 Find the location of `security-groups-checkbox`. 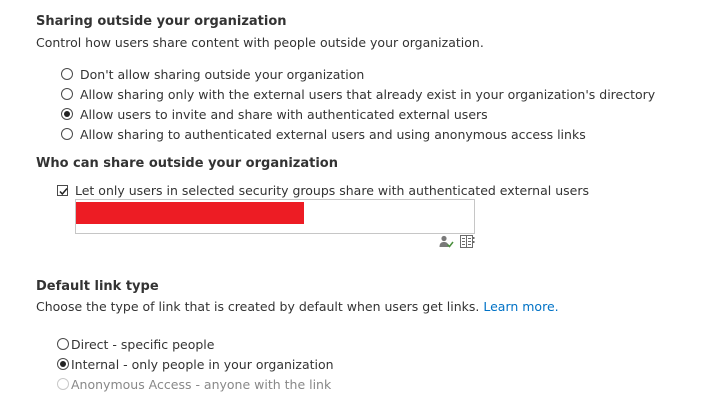

security-groups-checkbox is located at coordinates (62, 190).